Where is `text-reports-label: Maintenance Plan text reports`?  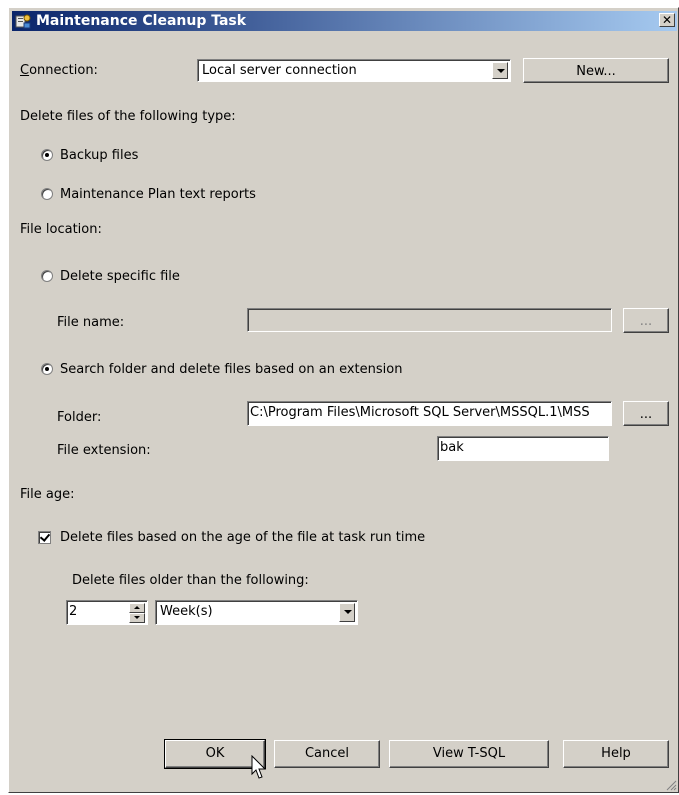 text-reports-label: Maintenance Plan text reports is located at coordinates (158, 194).